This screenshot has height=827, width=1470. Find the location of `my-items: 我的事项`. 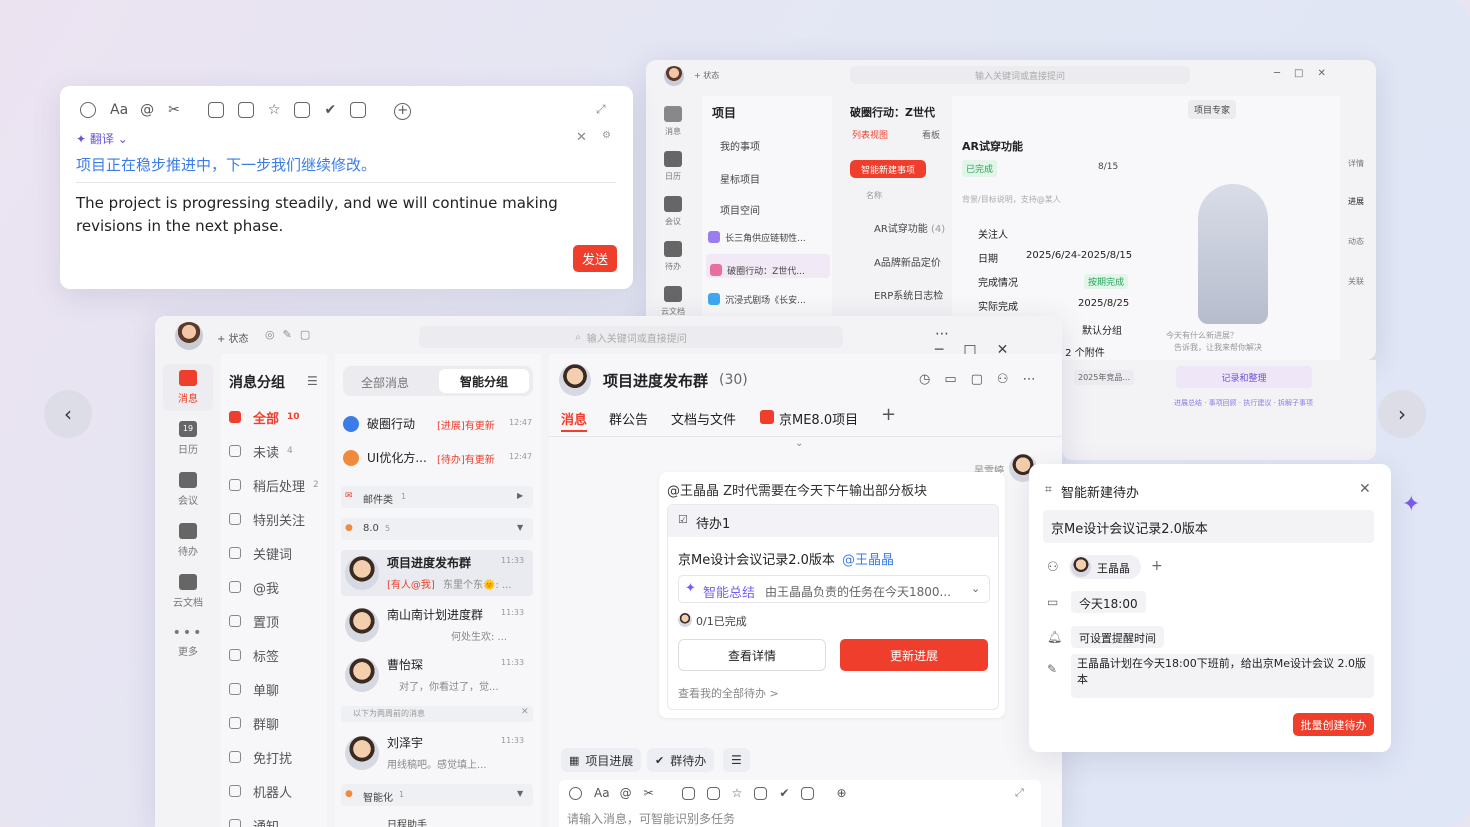

my-items: 我的事项 is located at coordinates (740, 145).